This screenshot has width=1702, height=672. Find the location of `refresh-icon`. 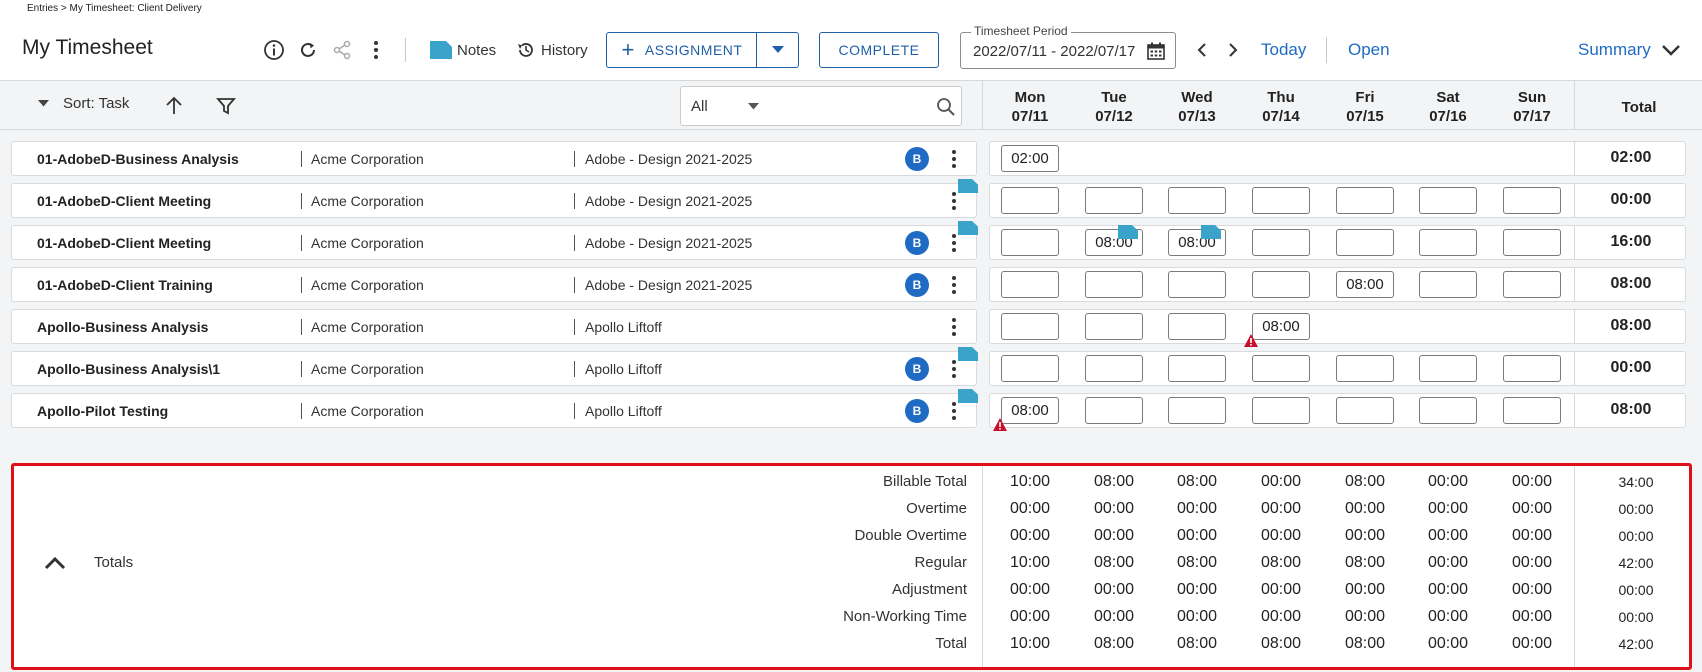

refresh-icon is located at coordinates (308, 50).